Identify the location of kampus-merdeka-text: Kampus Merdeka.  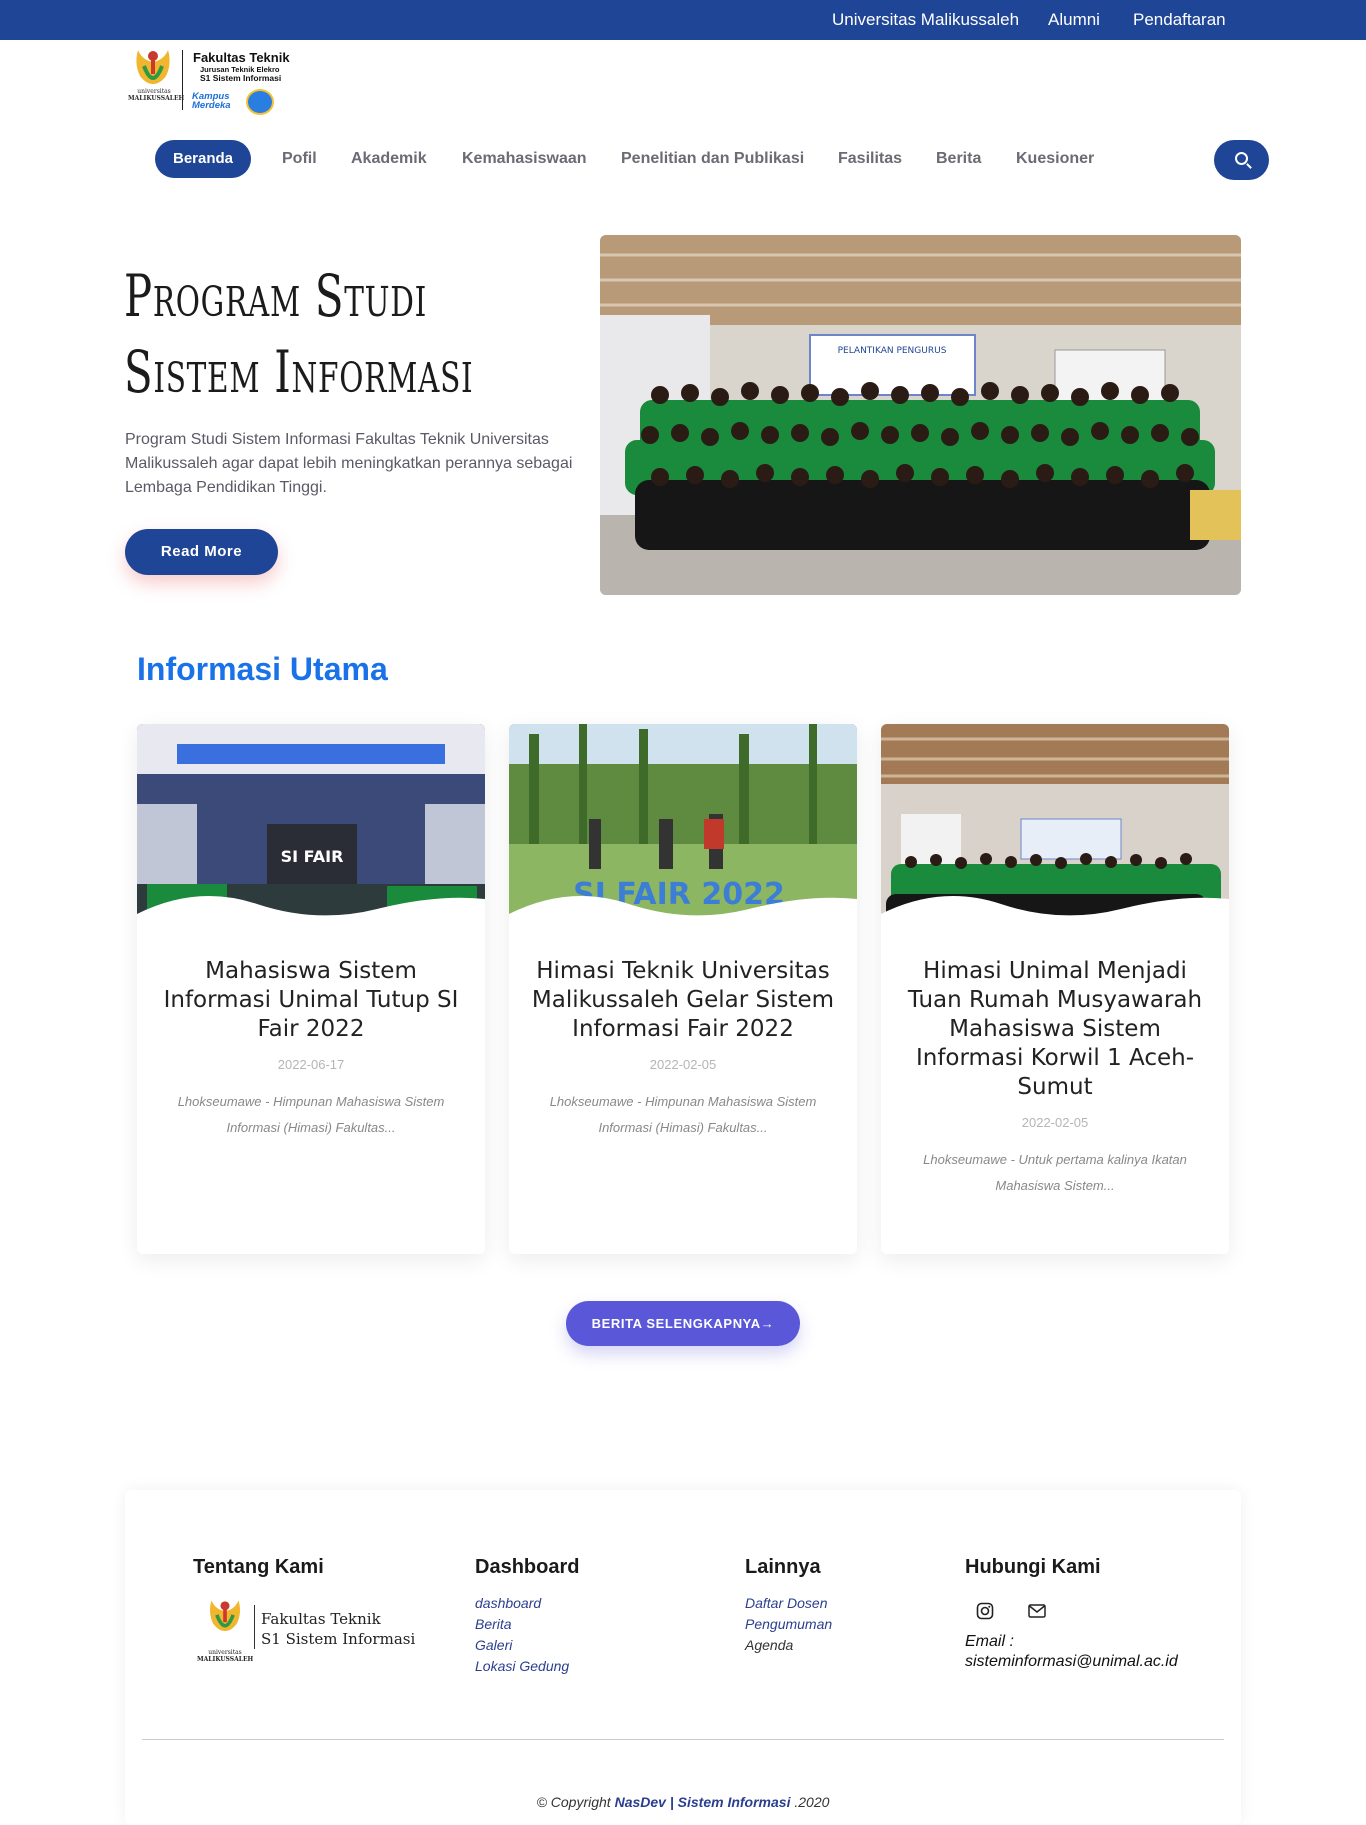
(211, 101).